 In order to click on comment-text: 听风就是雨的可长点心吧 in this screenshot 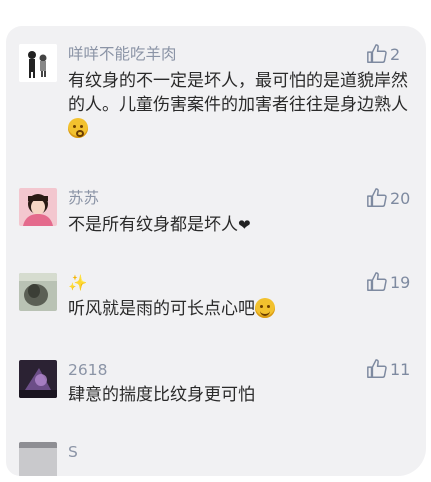, I will do `click(243, 309)`.